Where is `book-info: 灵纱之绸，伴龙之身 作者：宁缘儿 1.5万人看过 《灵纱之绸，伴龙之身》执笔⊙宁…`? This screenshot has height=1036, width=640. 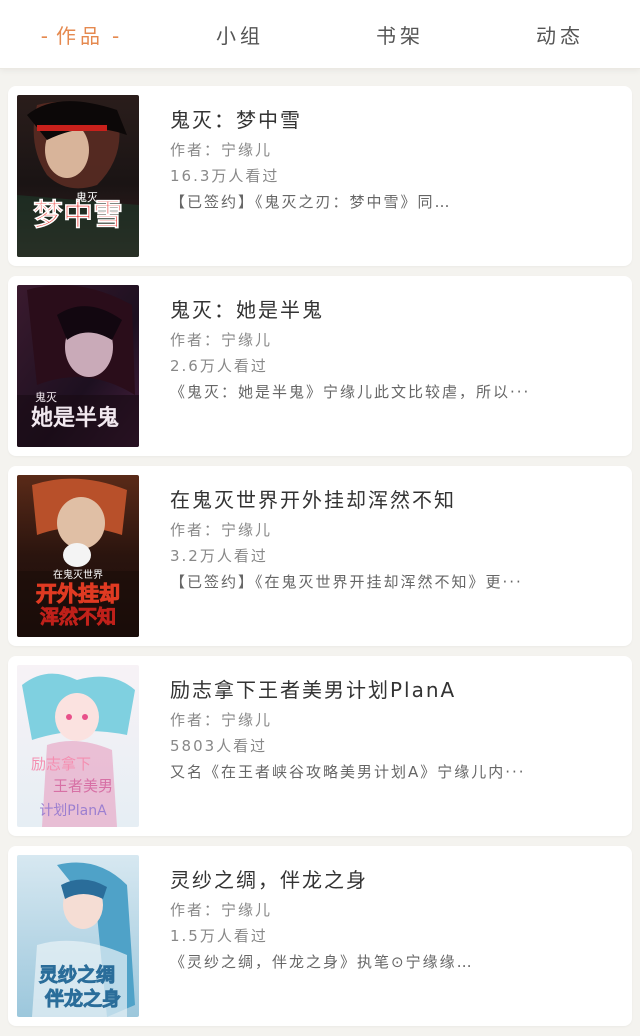
book-info: 灵纱之绸，伴龙之身 作者：宁缘儿 1.5万人看过 《灵纱之绸，伴龙之身》执笔⊙宁… is located at coordinates (390, 918).